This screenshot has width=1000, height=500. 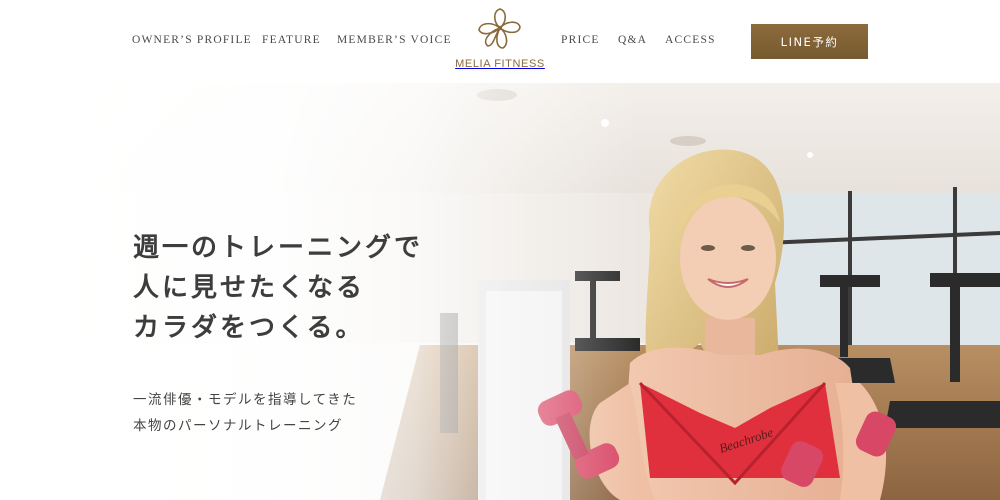 What do you see at coordinates (394, 40) in the screenshot?
I see `nav-members-voice: MEMBER’S VOICE` at bounding box center [394, 40].